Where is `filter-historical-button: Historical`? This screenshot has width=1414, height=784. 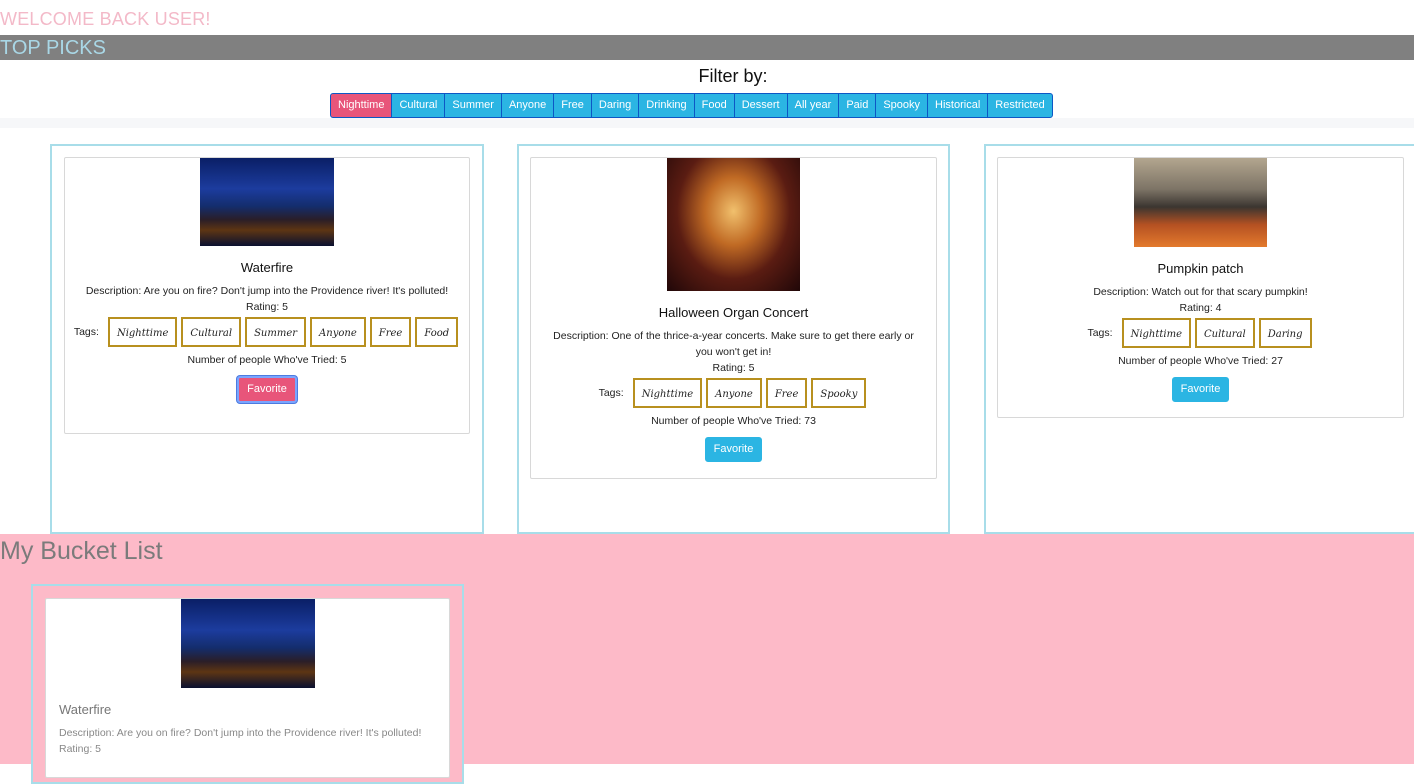
filter-historical-button: Historical is located at coordinates (958, 105).